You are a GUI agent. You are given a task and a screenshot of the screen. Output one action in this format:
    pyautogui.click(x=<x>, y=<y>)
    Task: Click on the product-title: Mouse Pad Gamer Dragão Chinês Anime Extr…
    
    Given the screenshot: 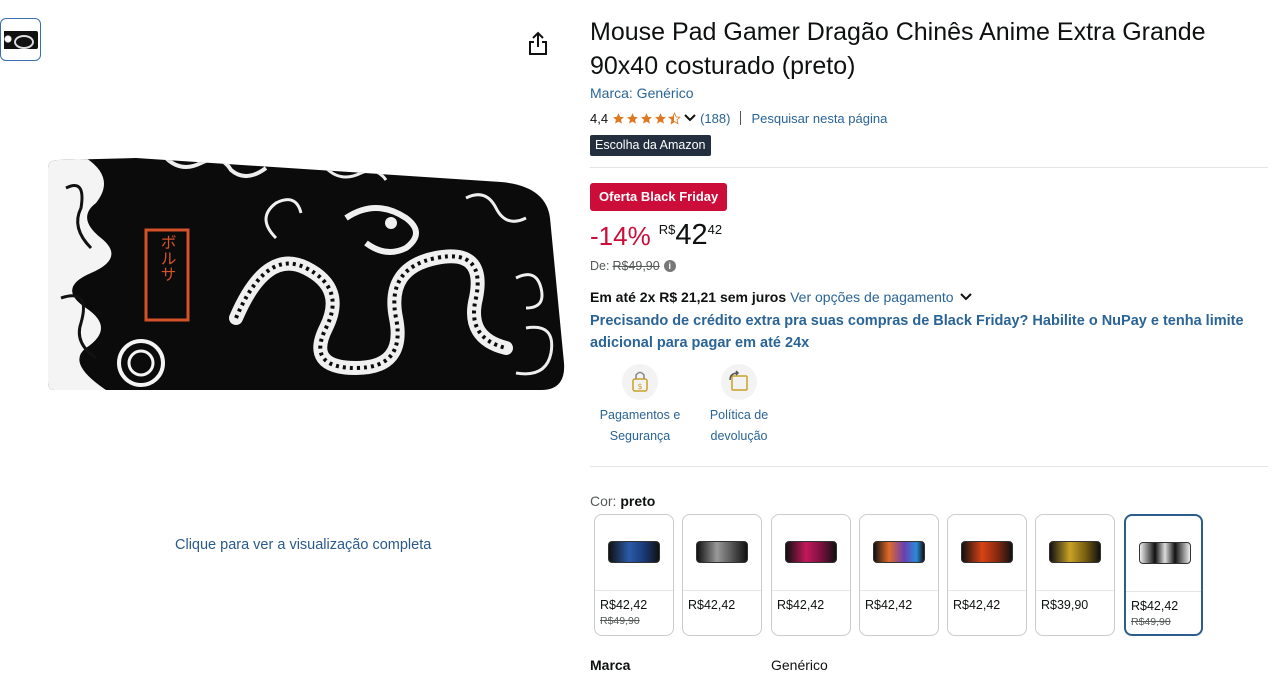 What is the action you would take?
    pyautogui.click(x=898, y=49)
    